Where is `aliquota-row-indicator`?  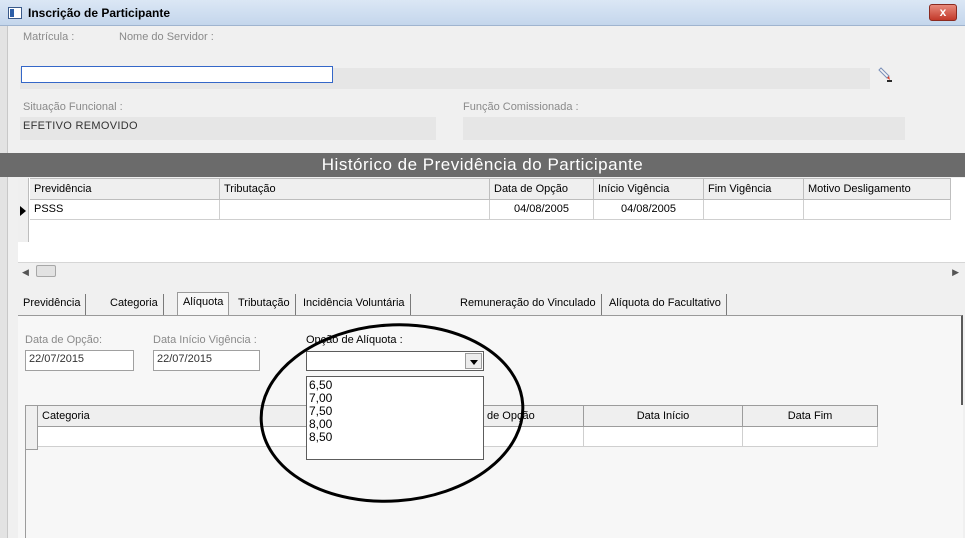 aliquota-row-indicator is located at coordinates (31, 427).